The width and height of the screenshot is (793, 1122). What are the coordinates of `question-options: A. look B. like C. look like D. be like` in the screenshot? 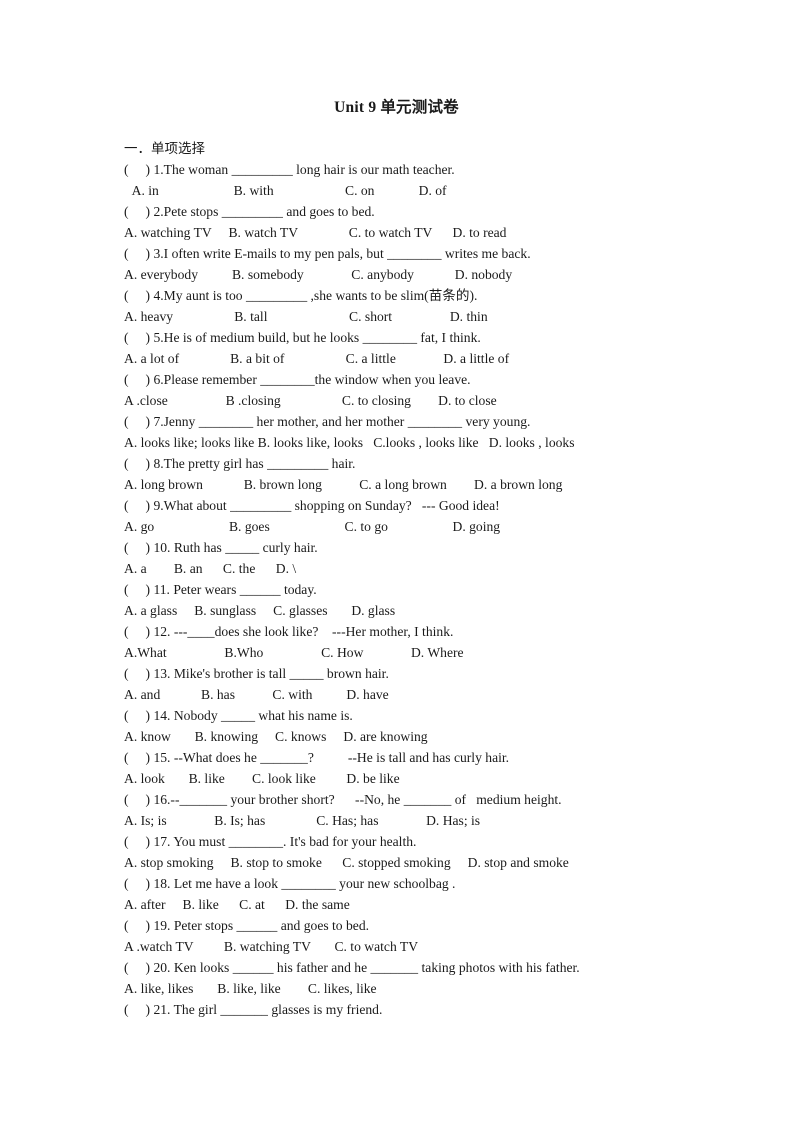 It's located at (262, 778).